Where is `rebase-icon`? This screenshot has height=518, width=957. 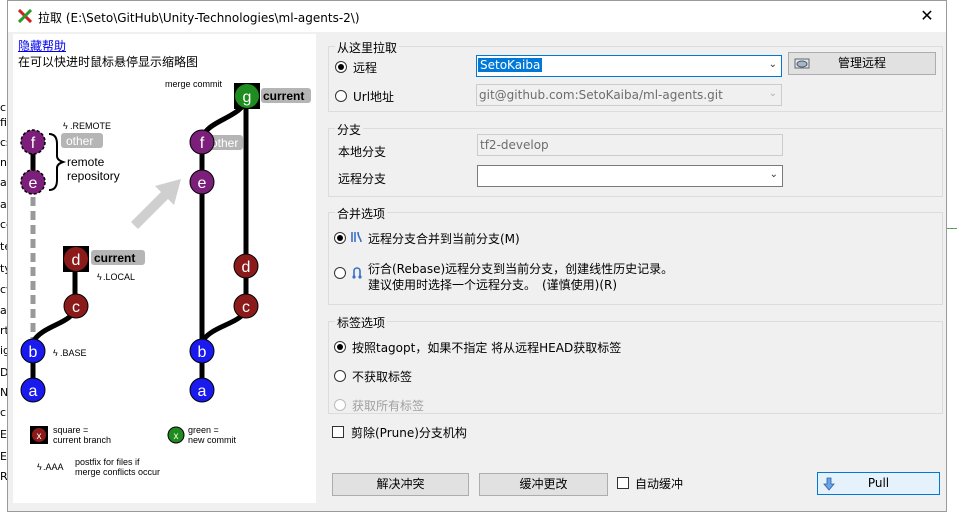
rebase-icon is located at coordinates (357, 273).